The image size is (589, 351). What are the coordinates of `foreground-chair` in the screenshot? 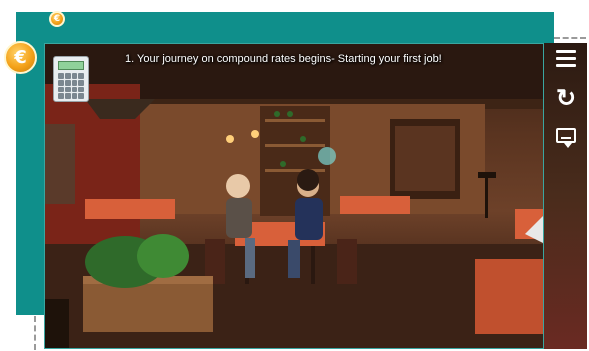 It's located at (57, 323).